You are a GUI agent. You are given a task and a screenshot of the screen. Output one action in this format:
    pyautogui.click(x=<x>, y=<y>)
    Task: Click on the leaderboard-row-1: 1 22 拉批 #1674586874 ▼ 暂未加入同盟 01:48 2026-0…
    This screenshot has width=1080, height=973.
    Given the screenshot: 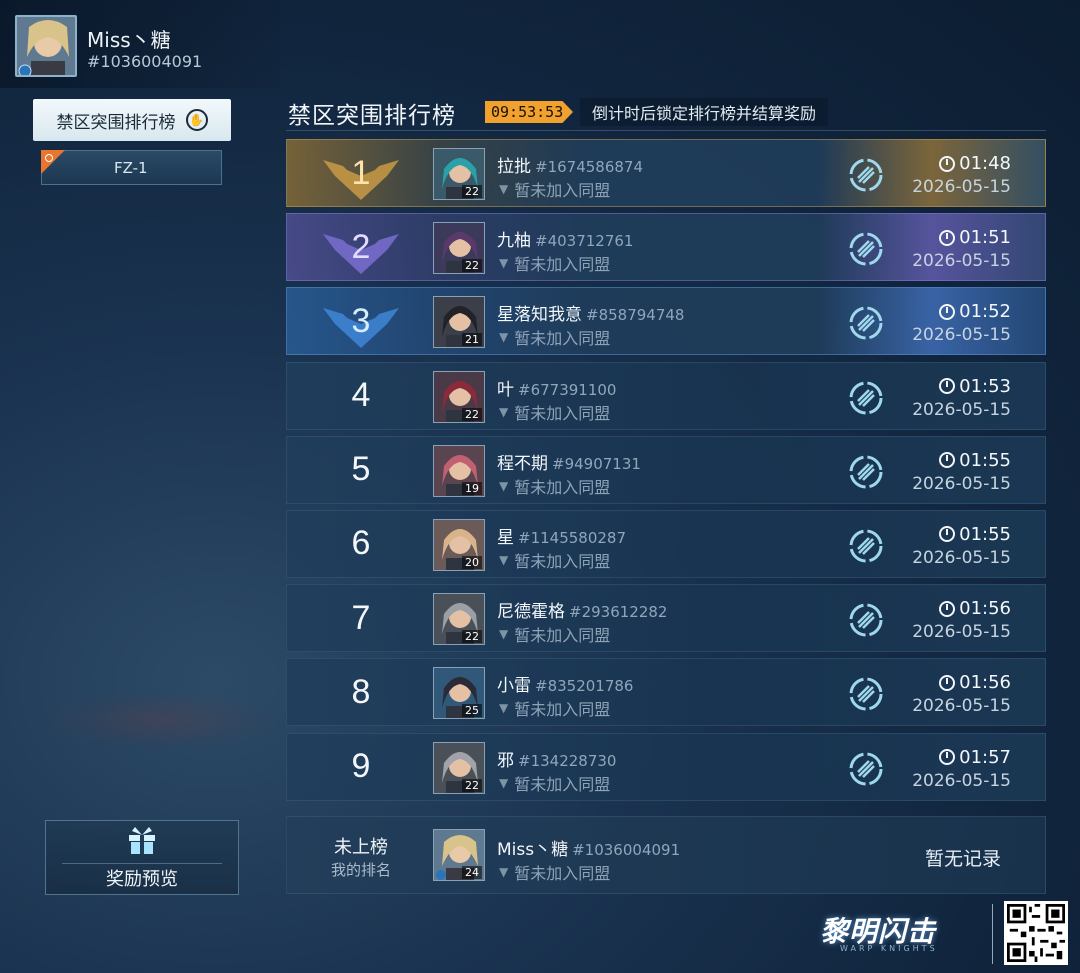 What is the action you would take?
    pyautogui.click(x=666, y=173)
    